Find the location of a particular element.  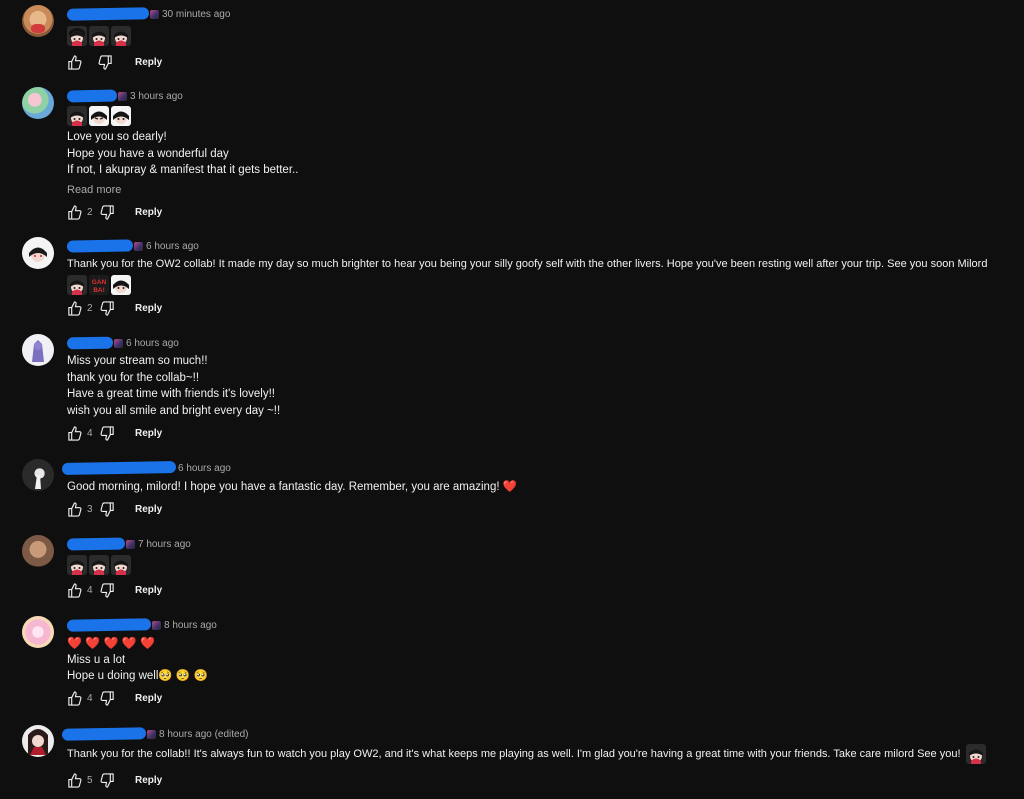

comment-text: Hope you have a wonderful day is located at coordinates (148, 153).